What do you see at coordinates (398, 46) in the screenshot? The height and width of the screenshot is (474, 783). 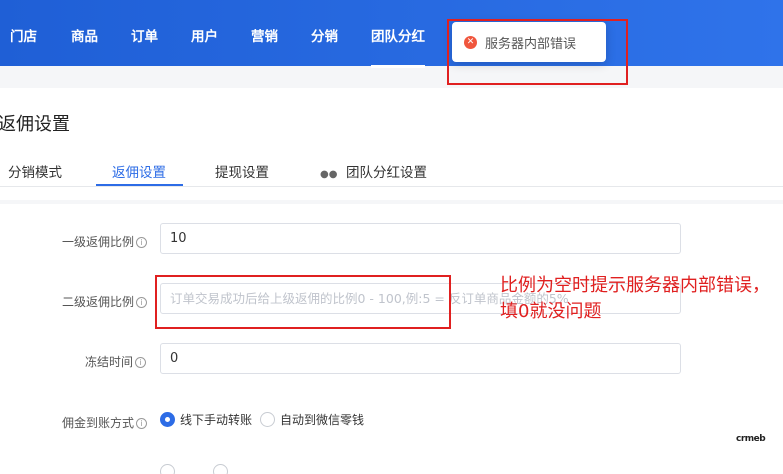 I see `nav-item-team-bonus: 团队分红` at bounding box center [398, 46].